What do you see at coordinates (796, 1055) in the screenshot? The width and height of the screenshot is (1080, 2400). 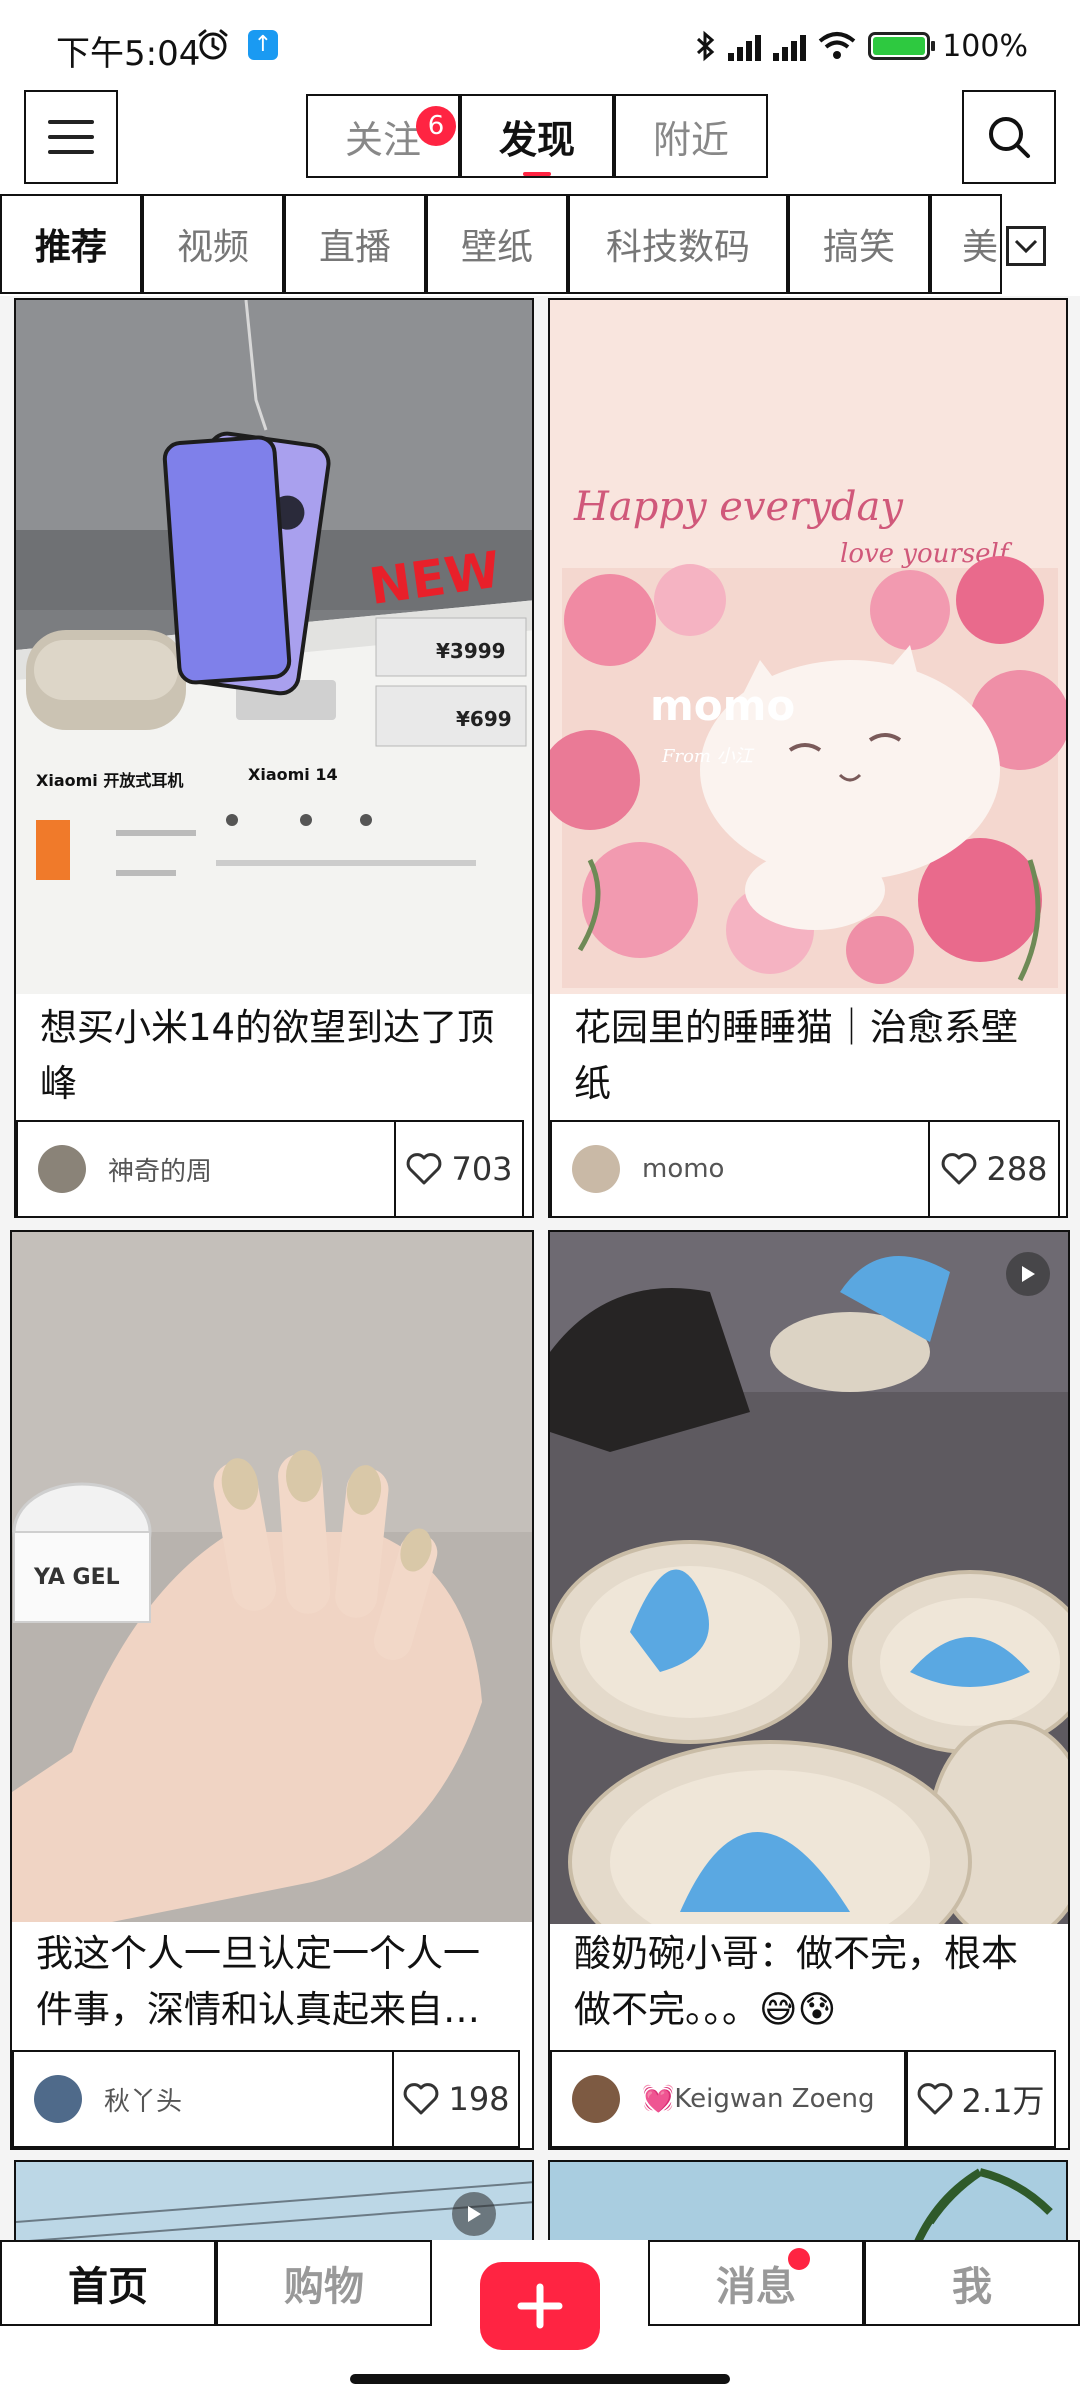 I see `card-title: 花园里的睡睡猫｜治愈系壁纸` at bounding box center [796, 1055].